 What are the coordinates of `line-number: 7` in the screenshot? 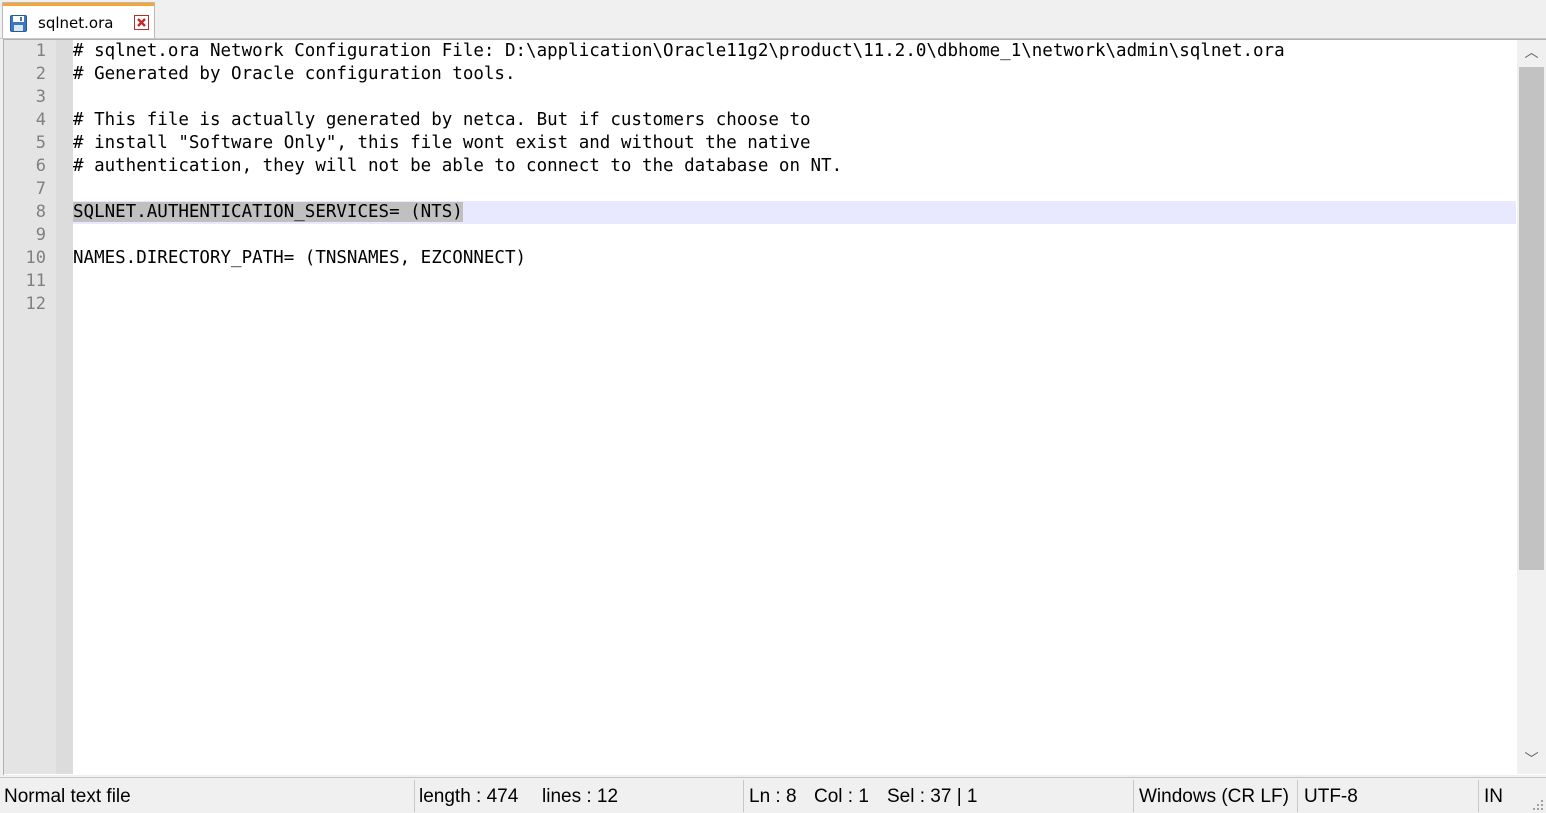 It's located at (40, 189).